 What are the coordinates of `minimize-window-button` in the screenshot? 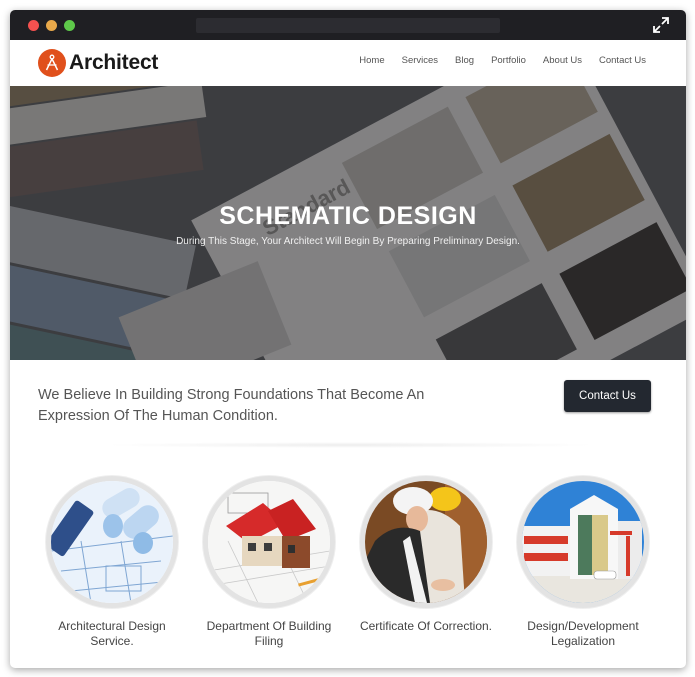 It's located at (51, 25).